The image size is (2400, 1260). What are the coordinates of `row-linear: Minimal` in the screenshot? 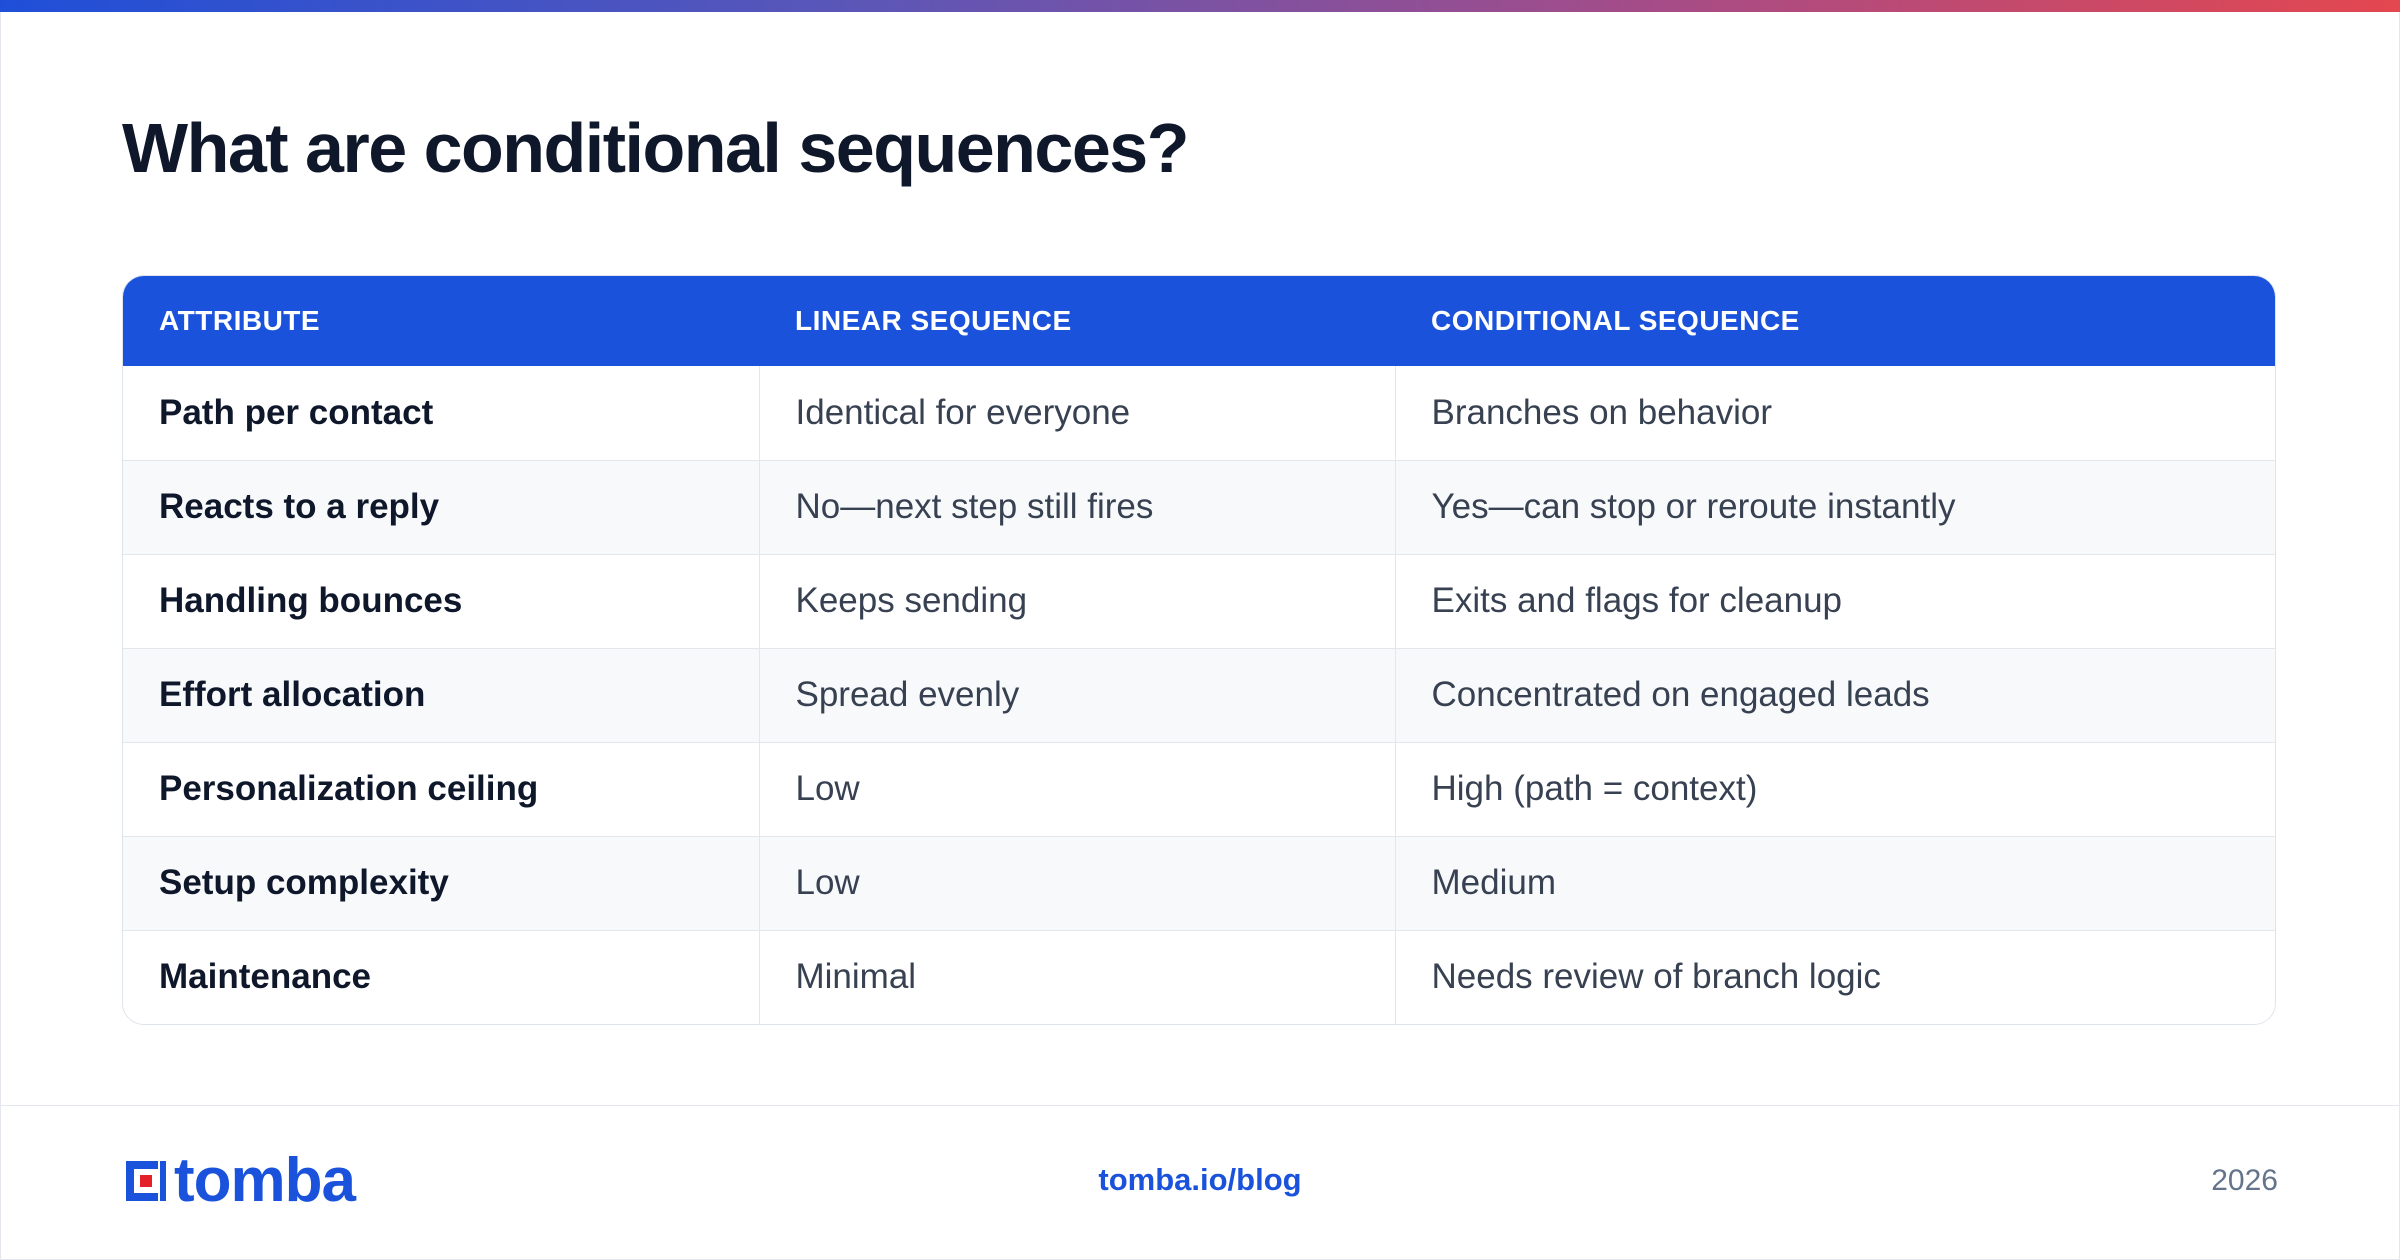 It's located at (1076, 977).